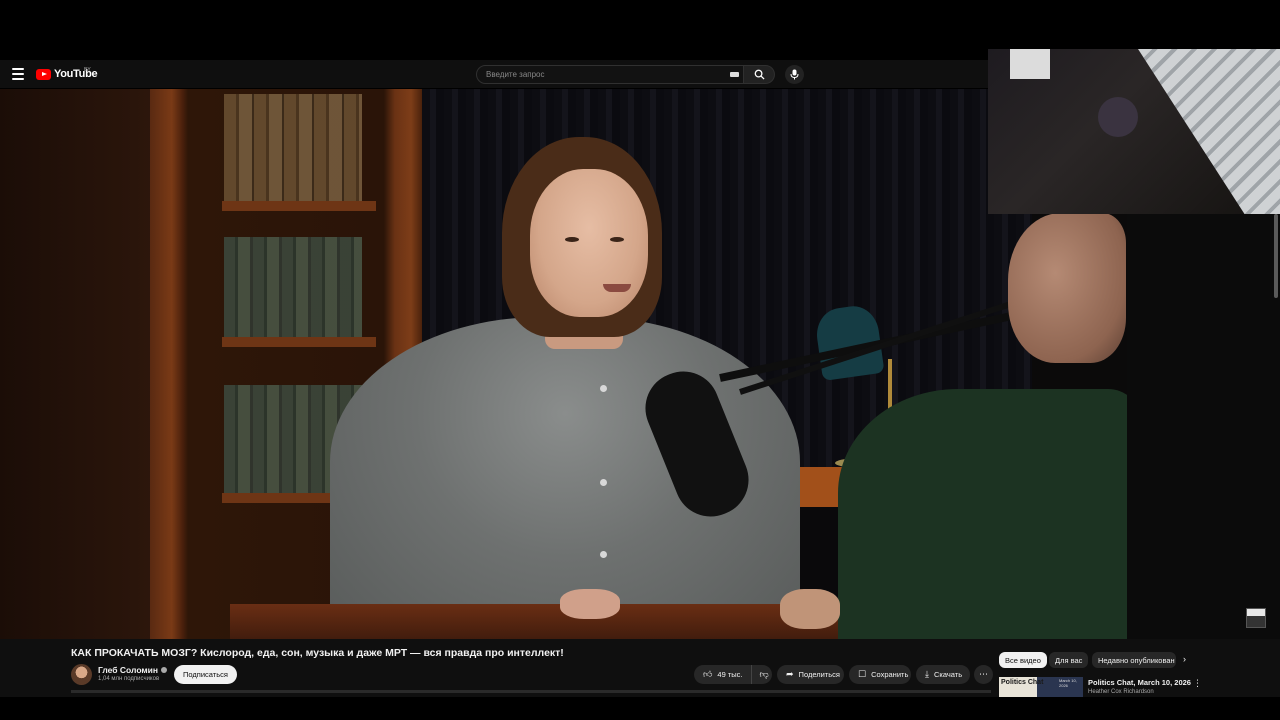 The width and height of the screenshot is (1280, 720). I want to click on save-label: Сохранить, so click(890, 674).